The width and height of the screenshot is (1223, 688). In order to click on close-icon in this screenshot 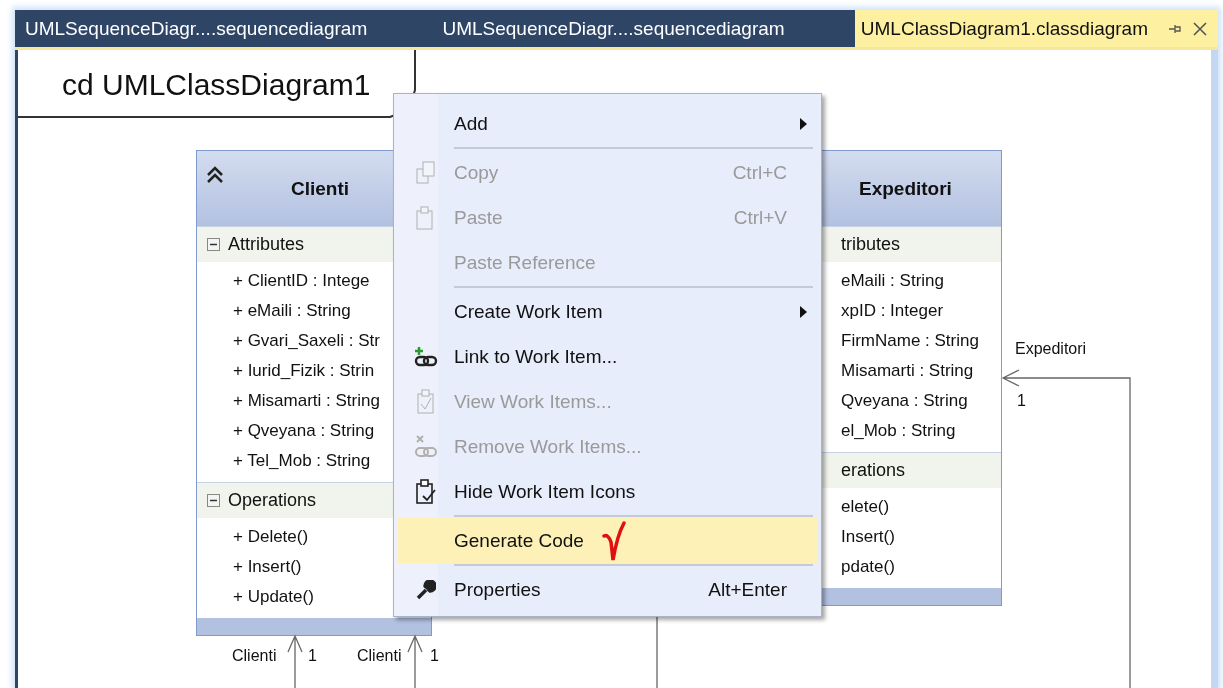, I will do `click(1200, 28)`.